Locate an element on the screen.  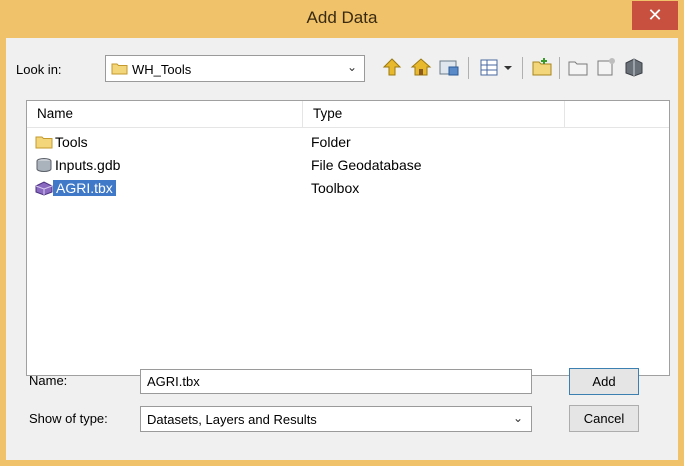
geodatabase-icon is located at coordinates (44, 165).